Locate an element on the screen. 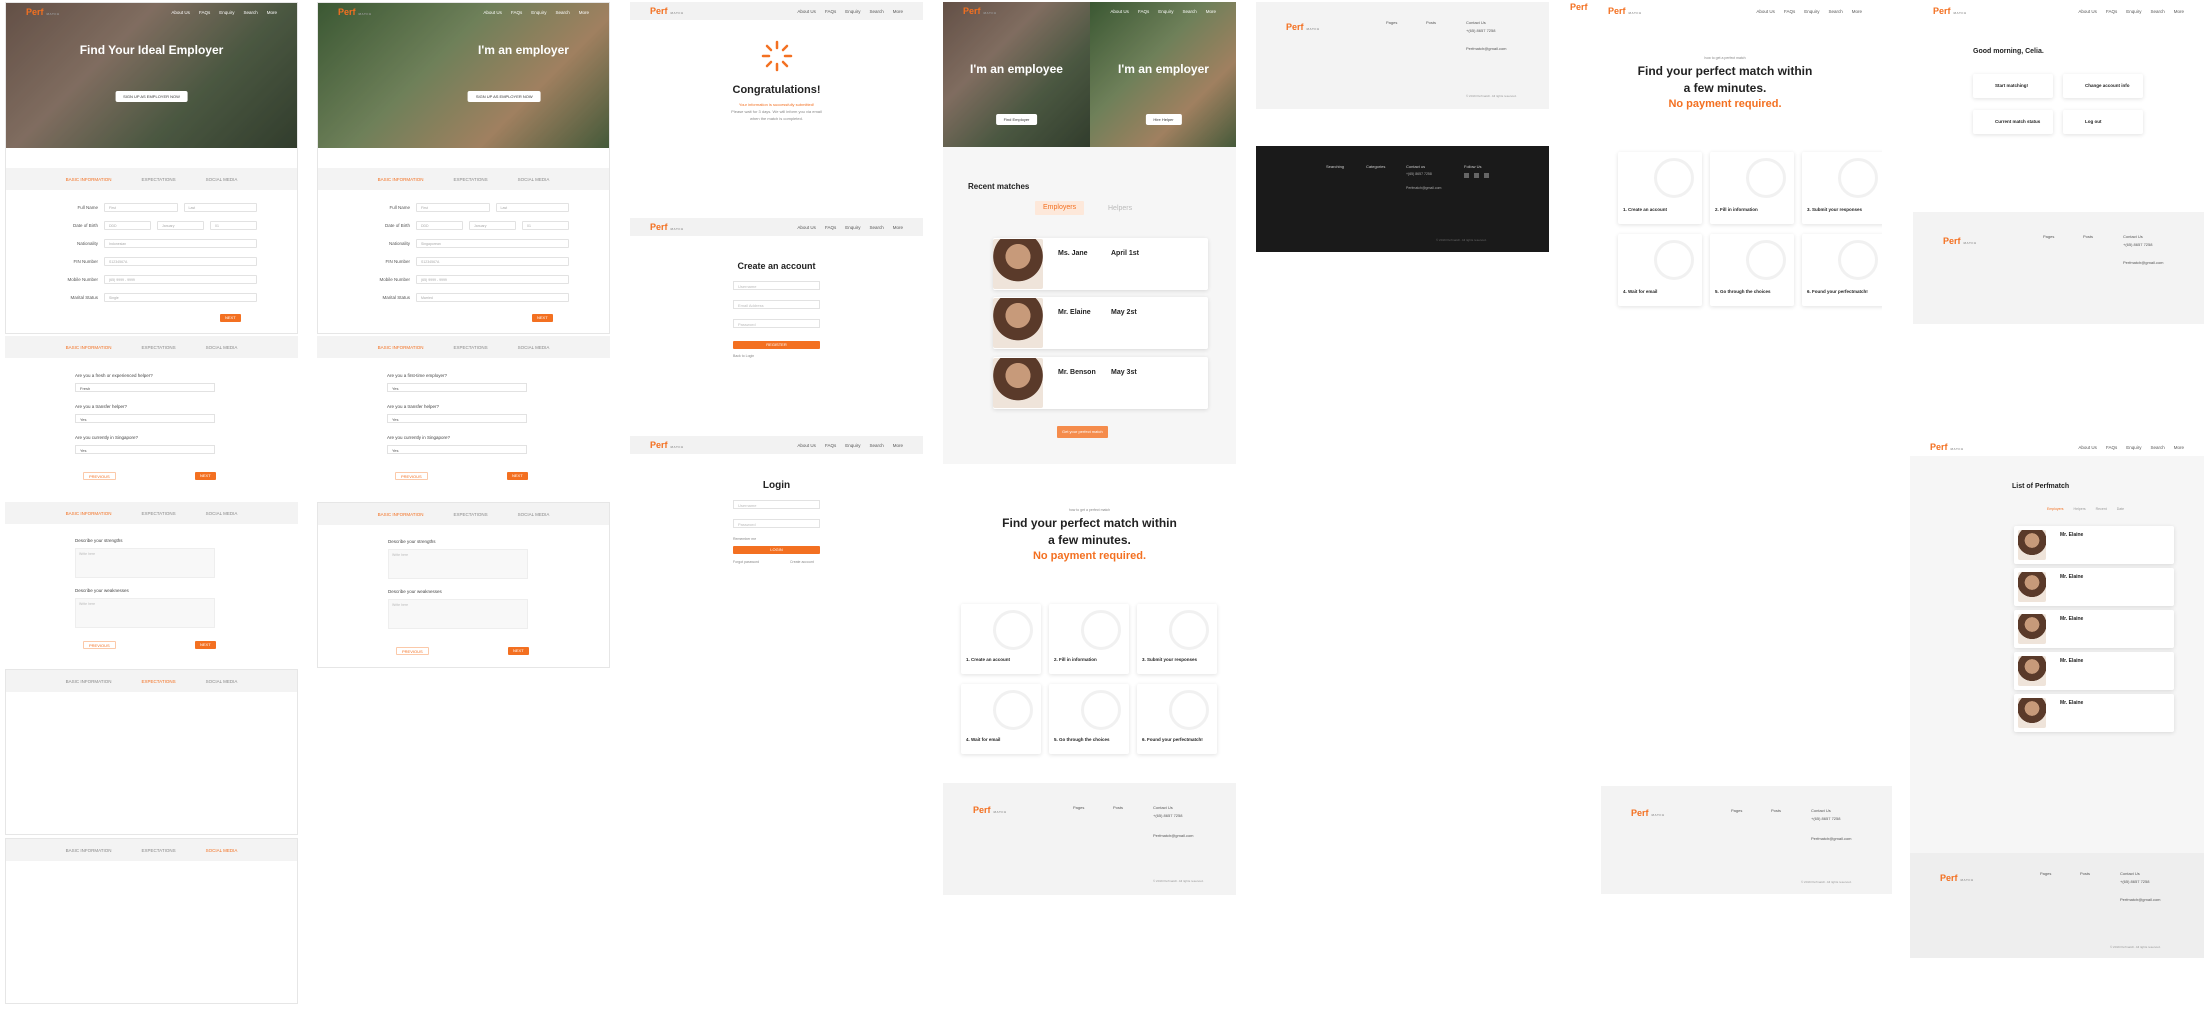  marital-select: Married is located at coordinates (492, 297).